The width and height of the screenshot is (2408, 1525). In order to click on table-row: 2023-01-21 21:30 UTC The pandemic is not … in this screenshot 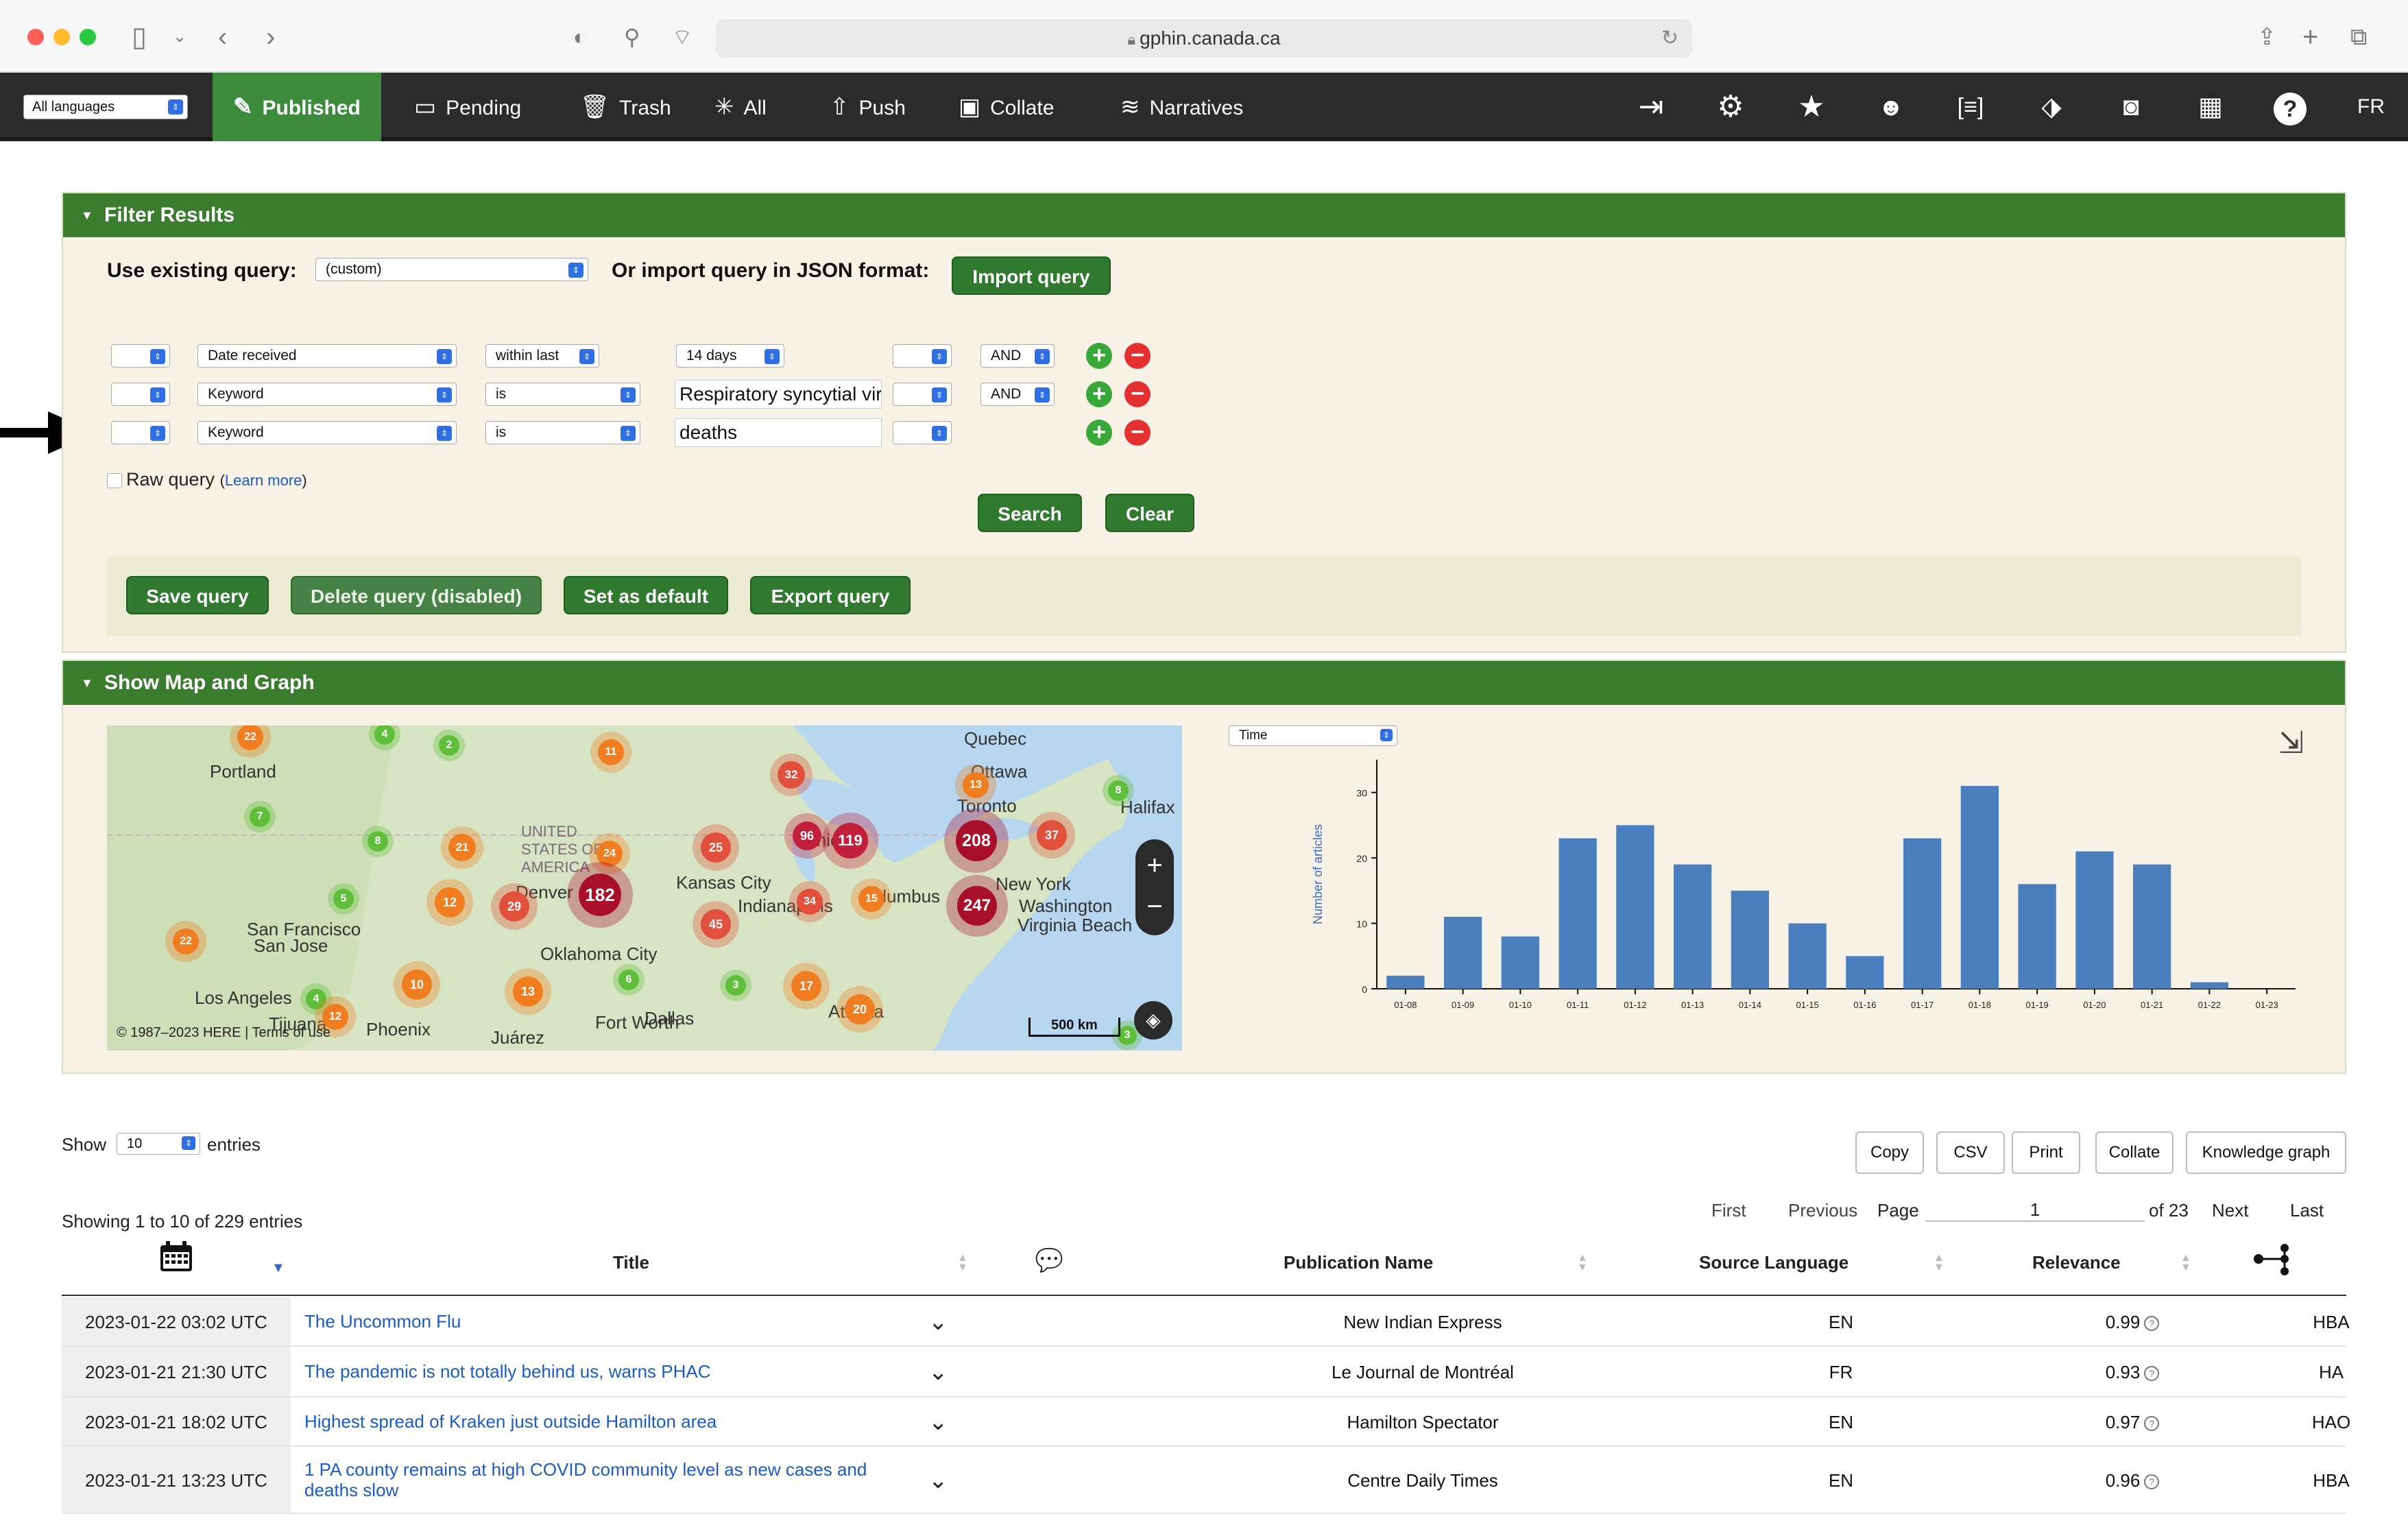, I will do `click(1204, 1372)`.